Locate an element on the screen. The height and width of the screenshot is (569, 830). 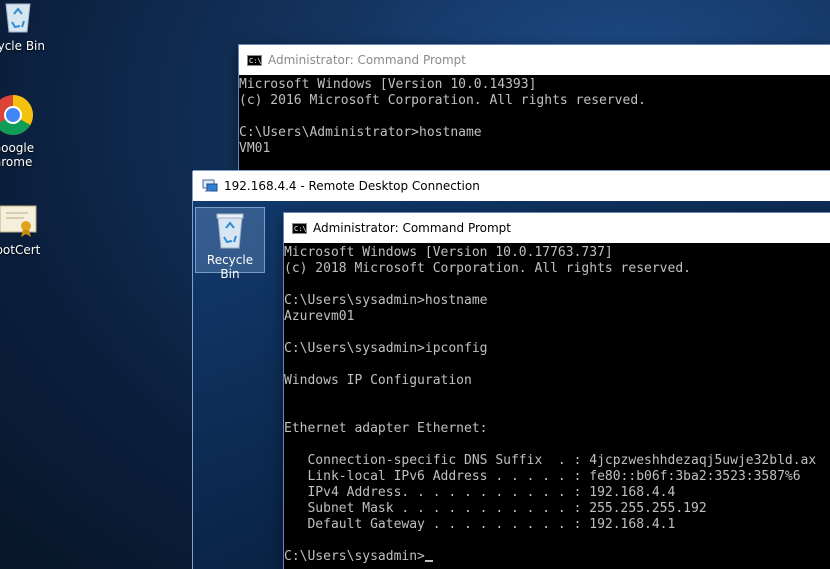
recycle-bin-label: Recycle Bin is located at coordinates (230, 267).